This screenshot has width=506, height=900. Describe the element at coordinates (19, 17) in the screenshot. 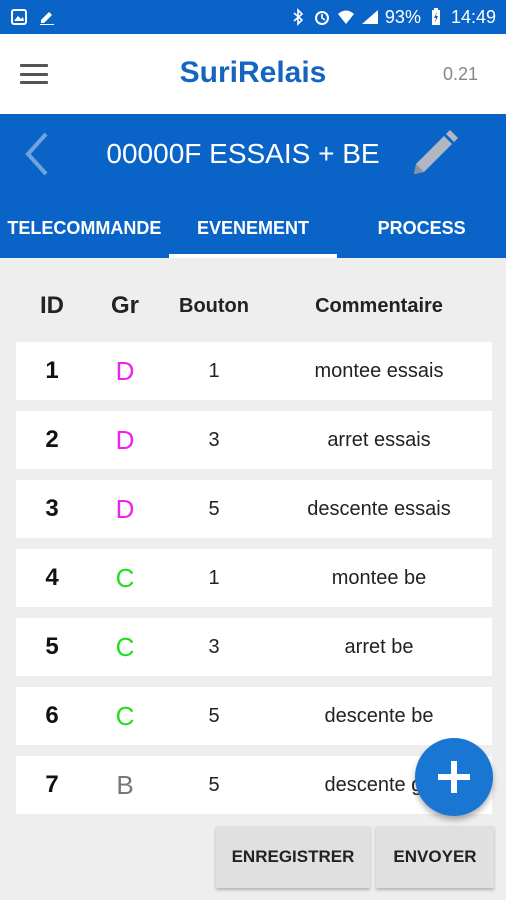

I see `gallery-notification-icon` at that location.